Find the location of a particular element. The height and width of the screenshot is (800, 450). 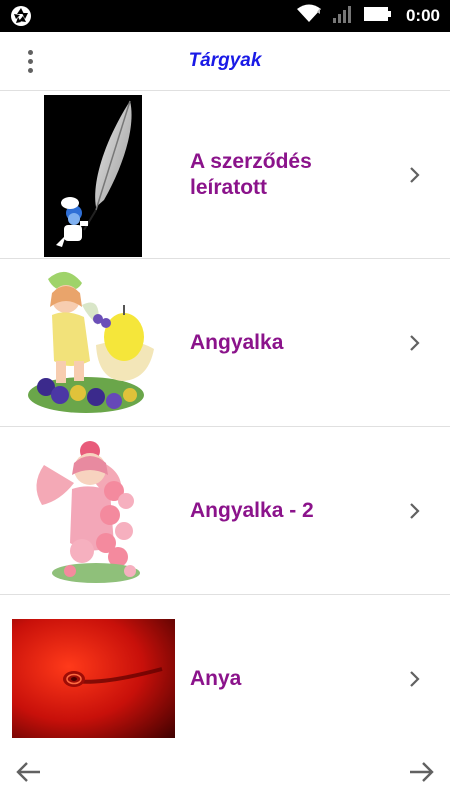

list-item-label: Angyalka is located at coordinates (237, 342).